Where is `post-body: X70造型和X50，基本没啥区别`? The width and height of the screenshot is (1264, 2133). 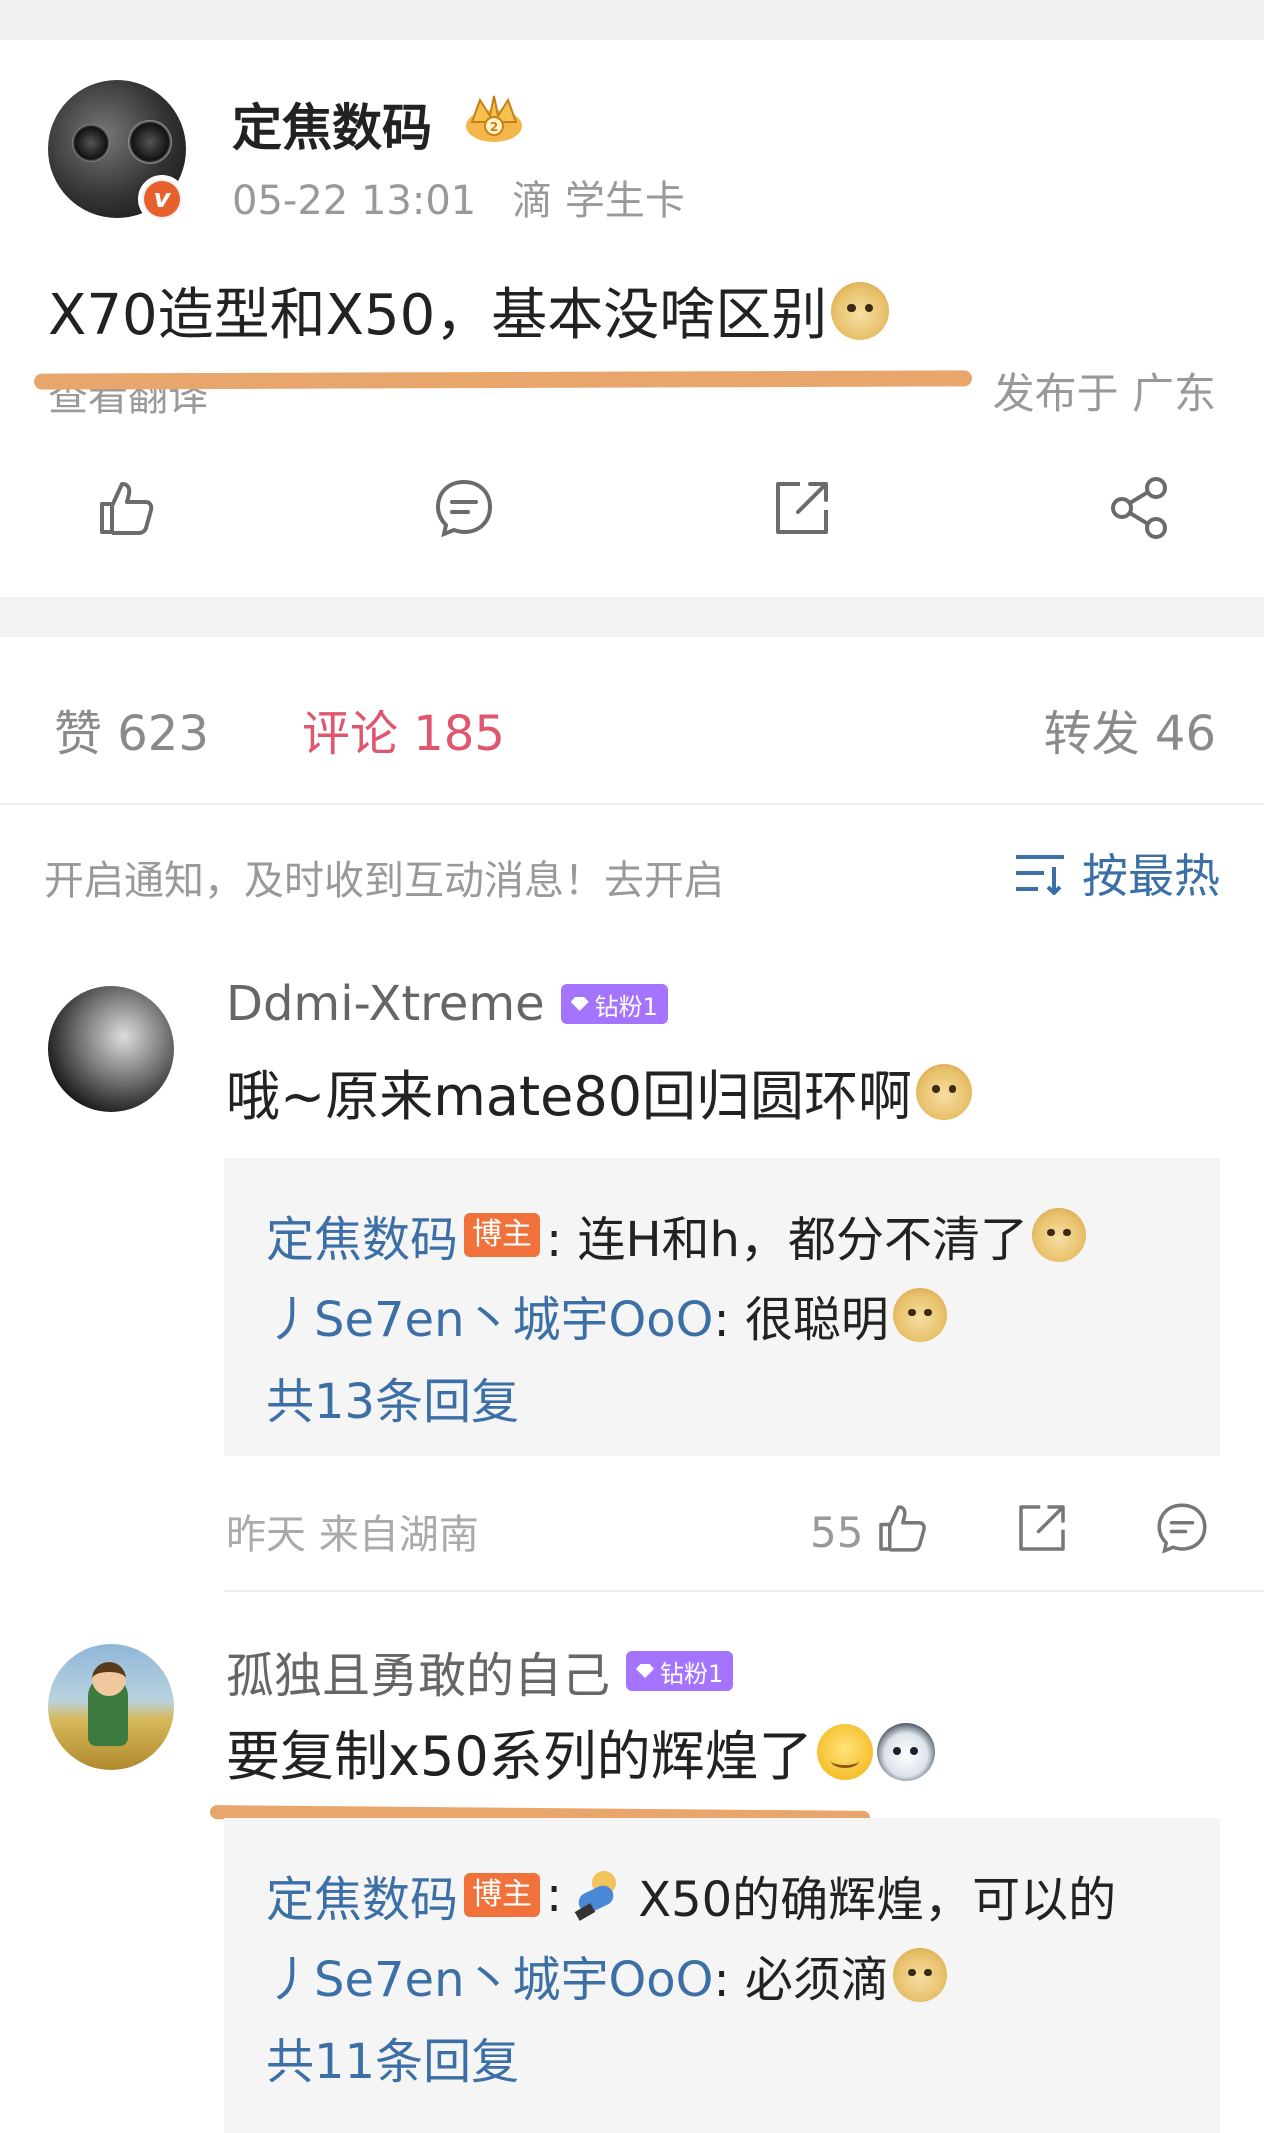 post-body: X70造型和X50，基本没啥区别 is located at coordinates (469, 310).